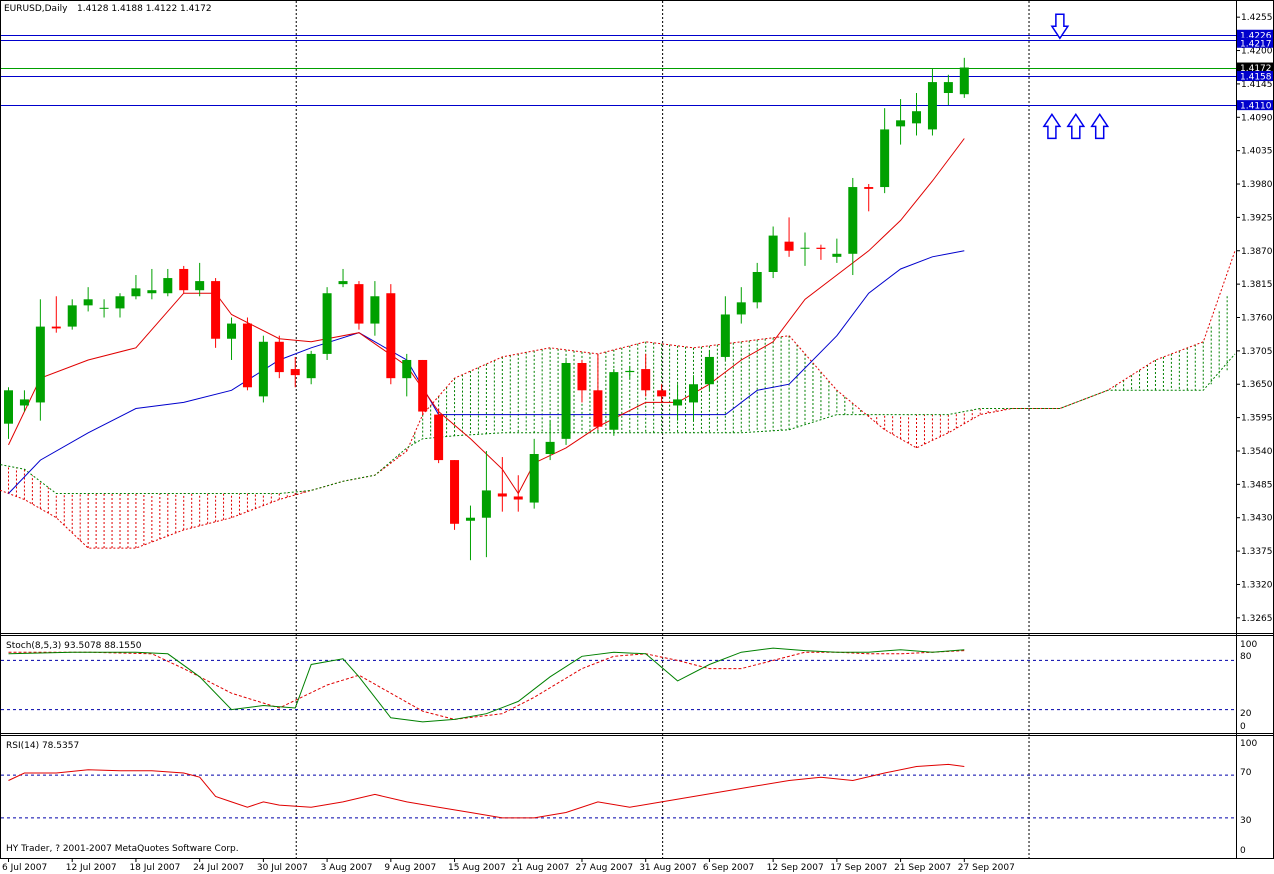  I want to click on date-label: 21 Sep 2007, so click(922, 868).